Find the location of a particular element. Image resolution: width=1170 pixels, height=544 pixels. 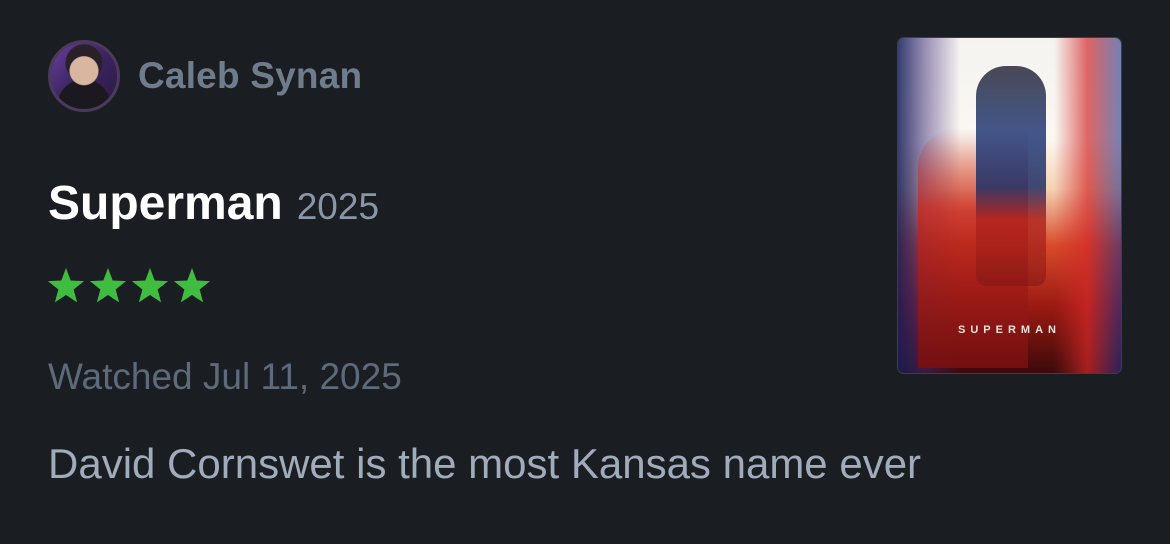

film-title: Superman is located at coordinates (165, 203).